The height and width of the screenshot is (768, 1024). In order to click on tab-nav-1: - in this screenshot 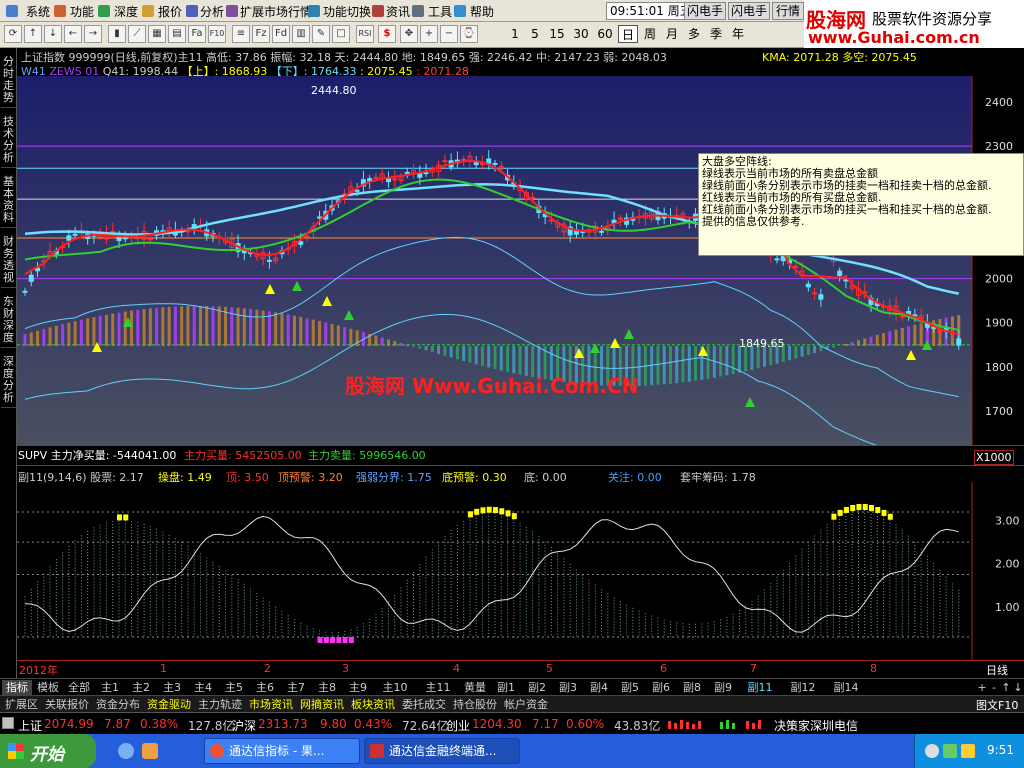, I will do `click(994, 687)`.